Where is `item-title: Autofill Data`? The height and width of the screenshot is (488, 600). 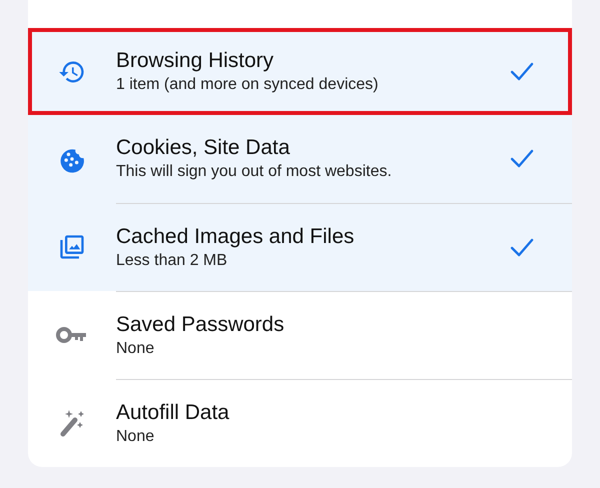
item-title: Autofill Data is located at coordinates (173, 413).